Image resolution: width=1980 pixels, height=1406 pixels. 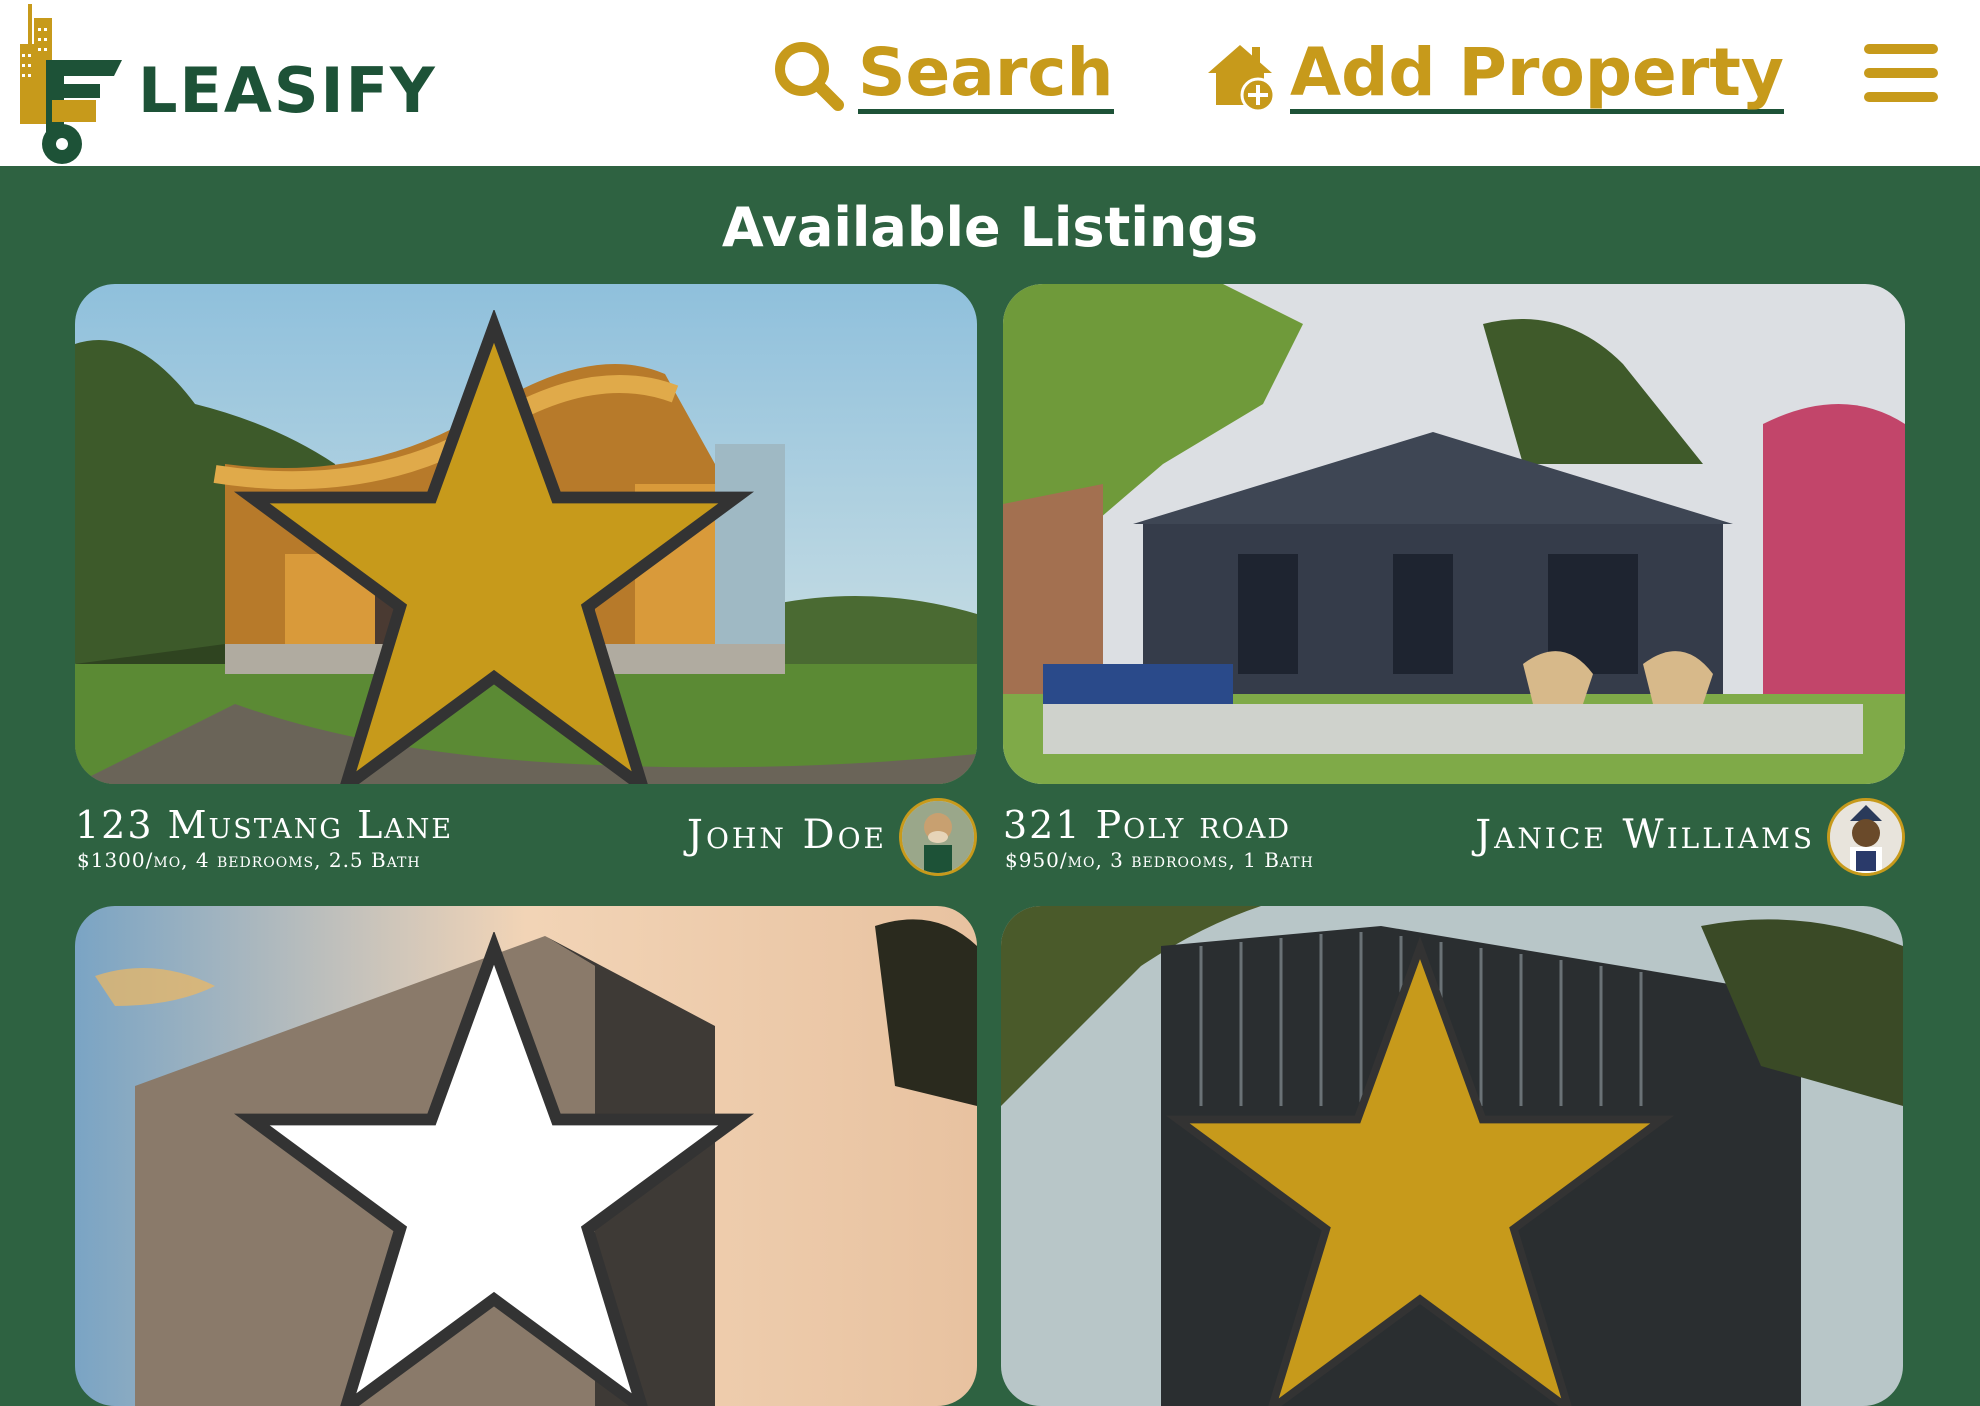 I want to click on search-icon, so click(x=809, y=76).